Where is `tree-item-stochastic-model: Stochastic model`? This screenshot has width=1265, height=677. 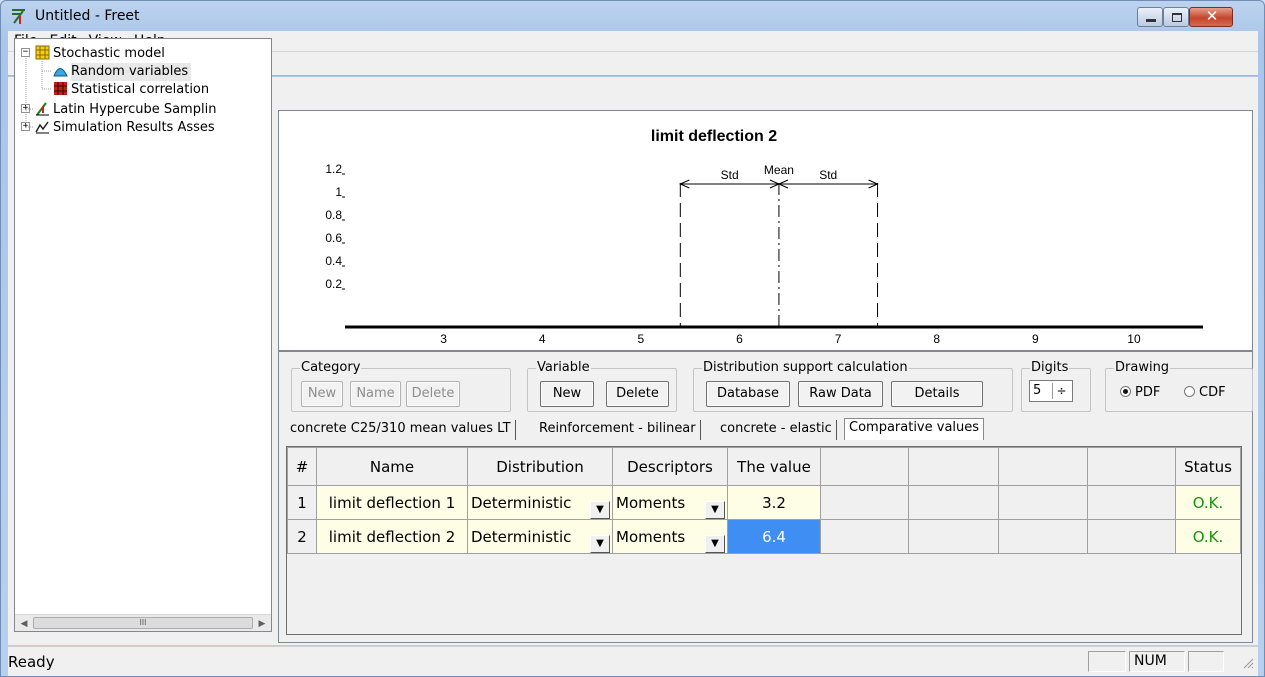 tree-item-stochastic-model: Stochastic model is located at coordinates (109, 54).